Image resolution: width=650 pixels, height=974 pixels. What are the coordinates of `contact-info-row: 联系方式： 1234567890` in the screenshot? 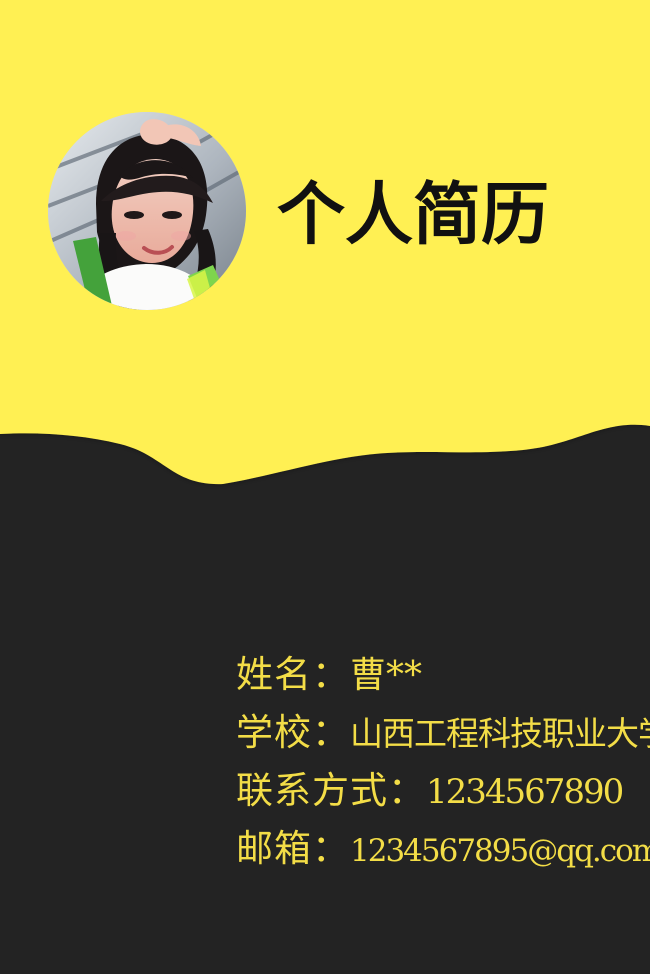 It's located at (438, 791).